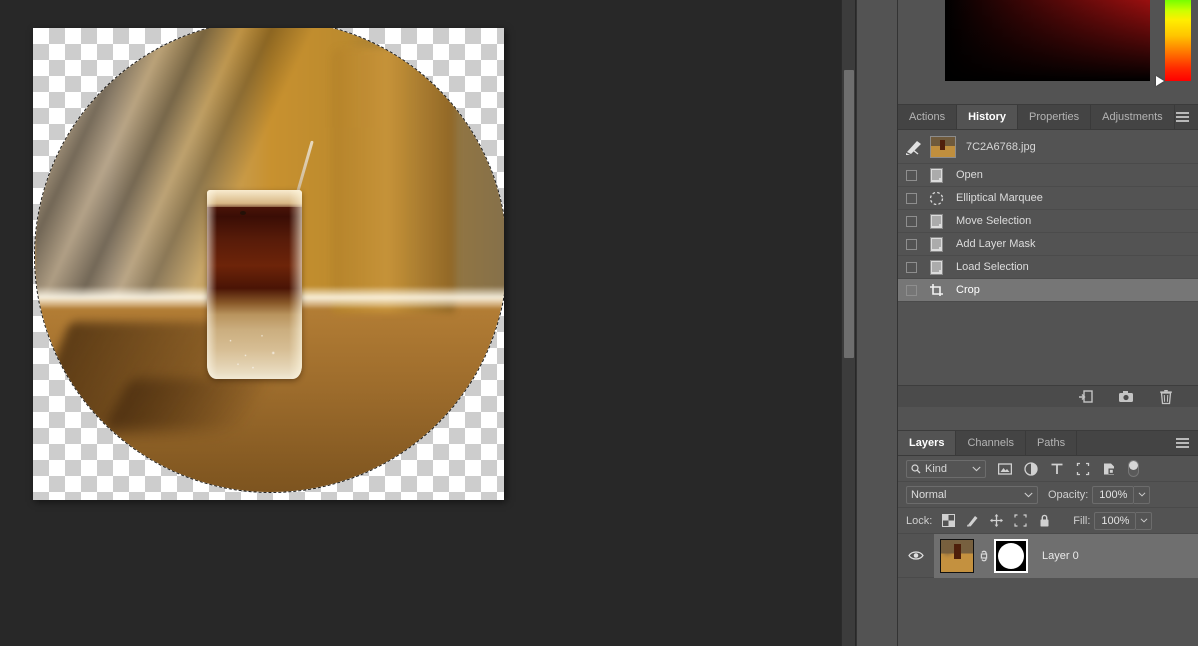 The height and width of the screenshot is (646, 1198). What do you see at coordinates (936, 198) in the screenshot?
I see `elliptical-marquee-icon` at bounding box center [936, 198].